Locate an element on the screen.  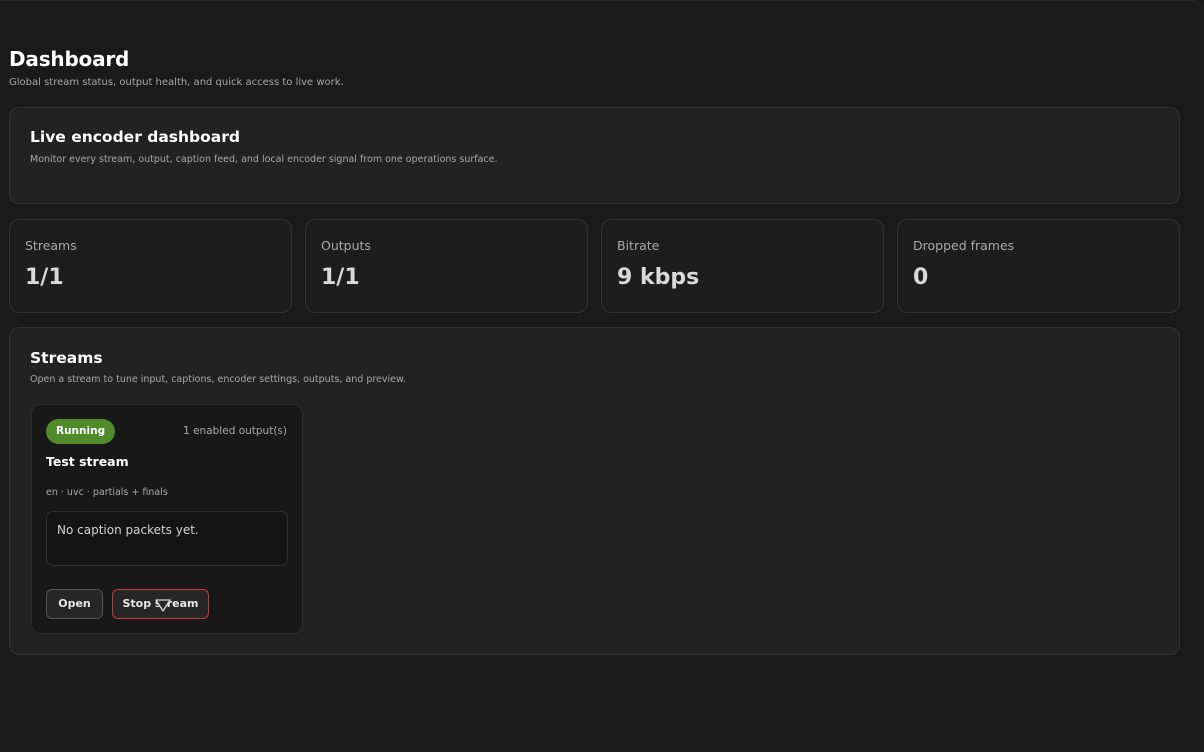
caption-preview: No caption packets yet. is located at coordinates (167, 538).